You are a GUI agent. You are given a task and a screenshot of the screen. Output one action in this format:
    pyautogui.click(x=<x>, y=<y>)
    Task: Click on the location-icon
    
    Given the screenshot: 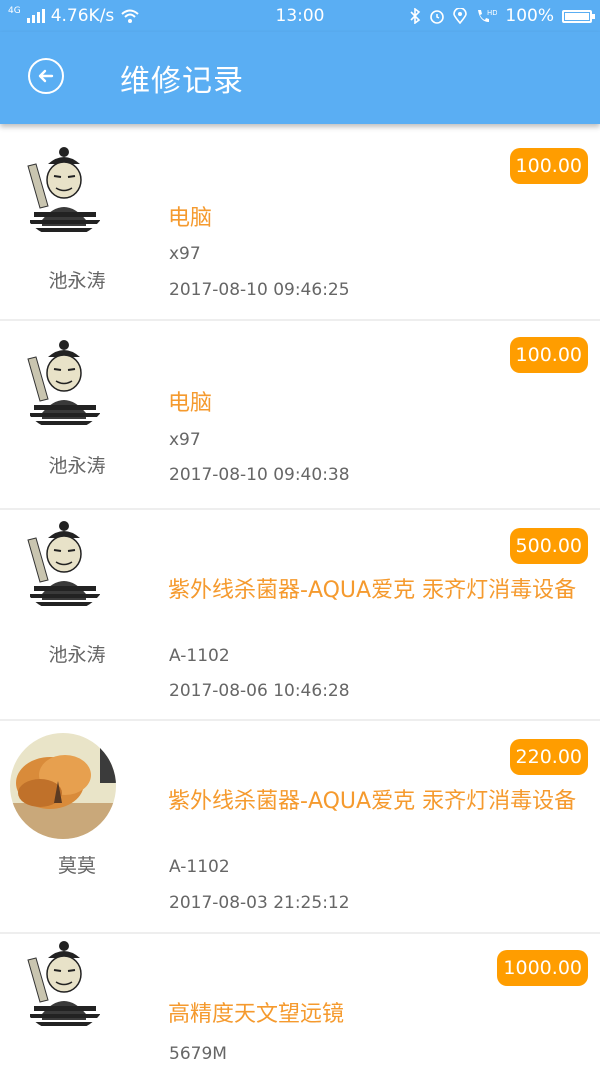 What is the action you would take?
    pyautogui.click(x=460, y=16)
    